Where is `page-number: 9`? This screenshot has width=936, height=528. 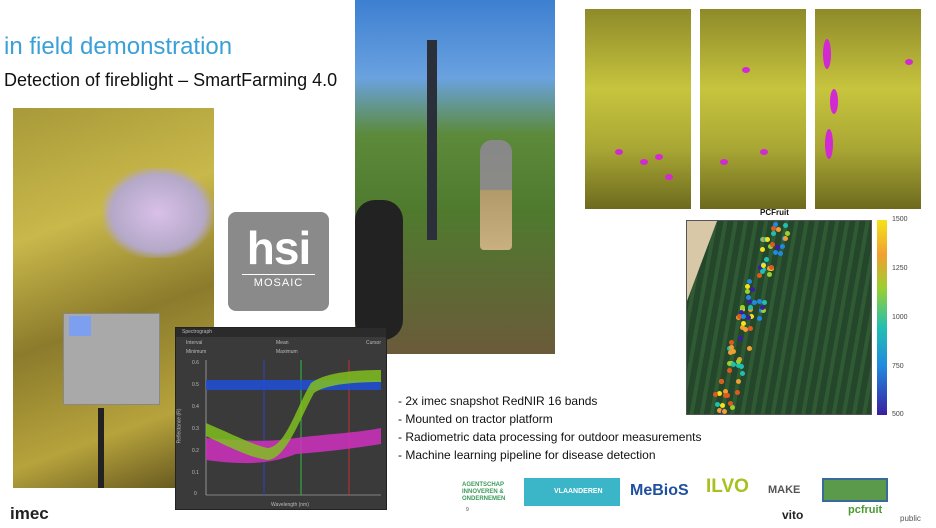 page-number: 9 is located at coordinates (467, 510).